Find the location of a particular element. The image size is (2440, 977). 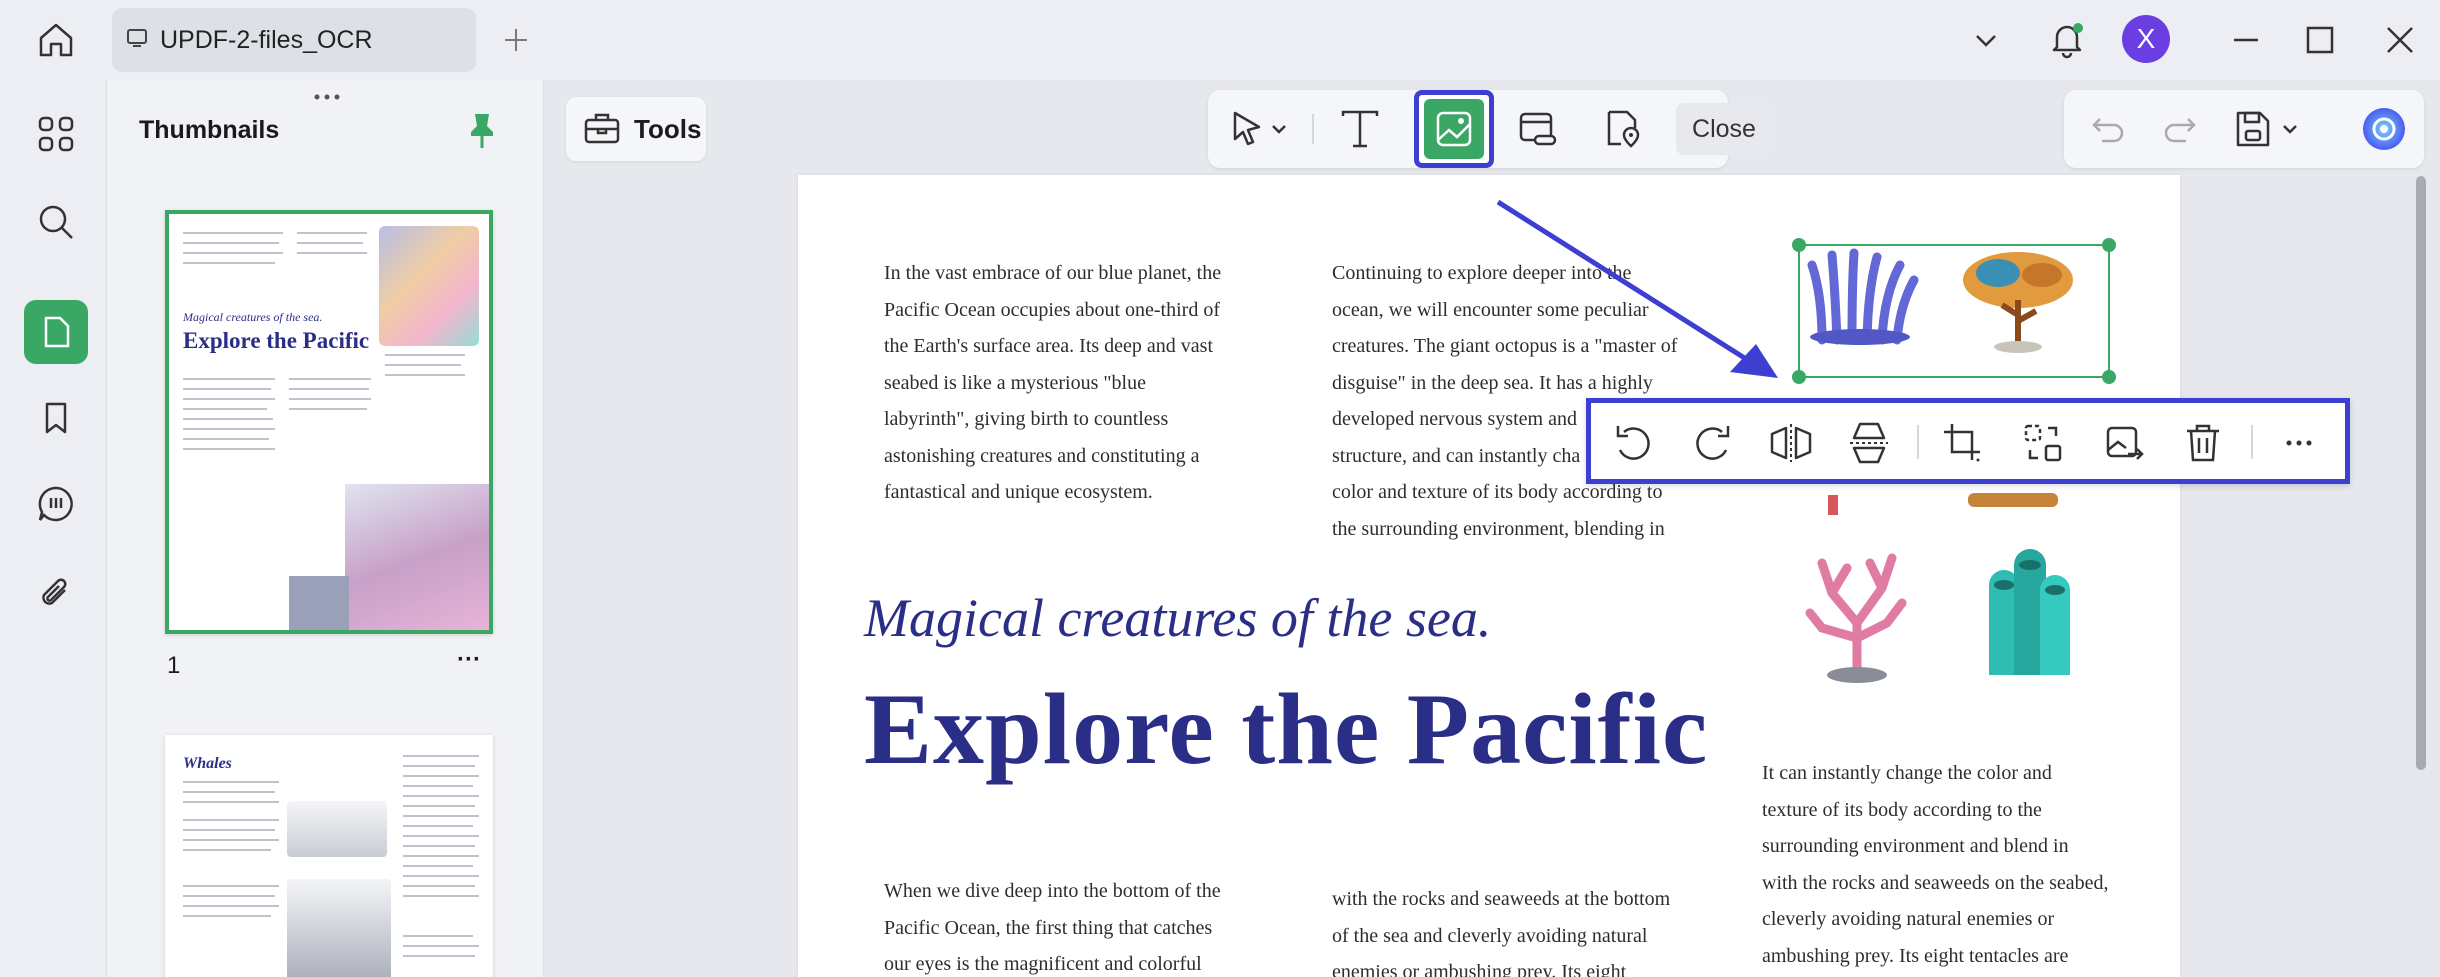

notification-bell-icon is located at coordinates (2067, 39).